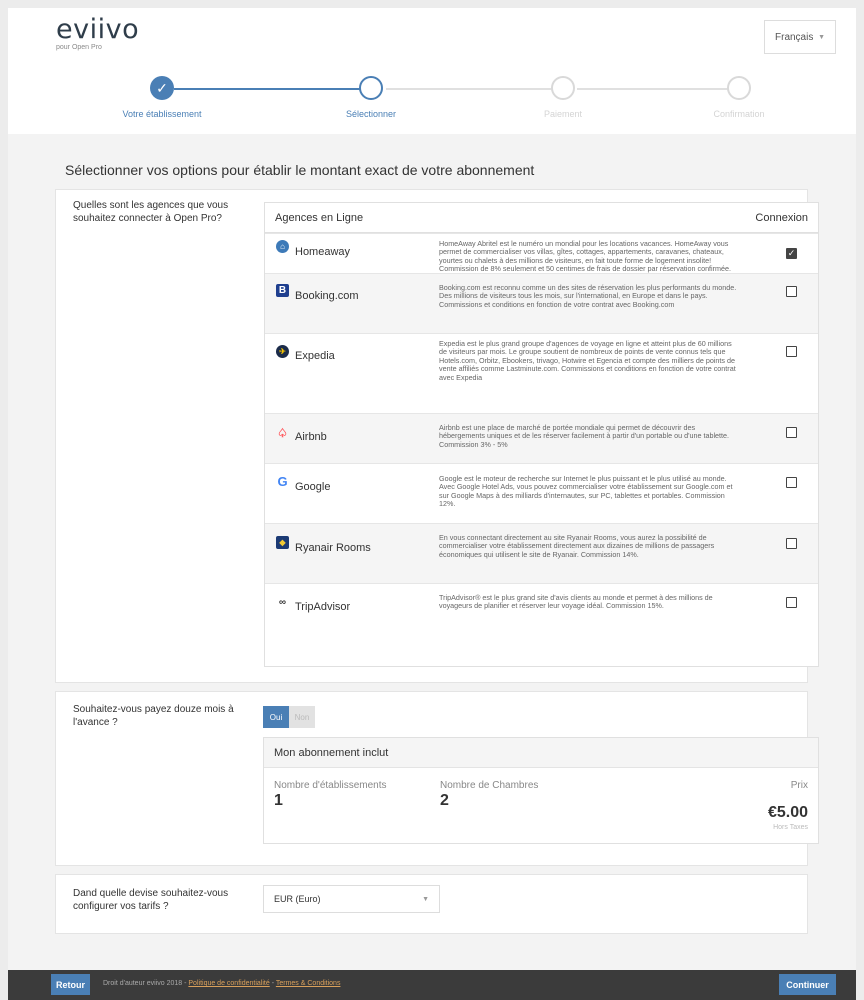 This screenshot has width=864, height=1000. I want to click on logo-wordmark: eviivo, so click(98, 29).